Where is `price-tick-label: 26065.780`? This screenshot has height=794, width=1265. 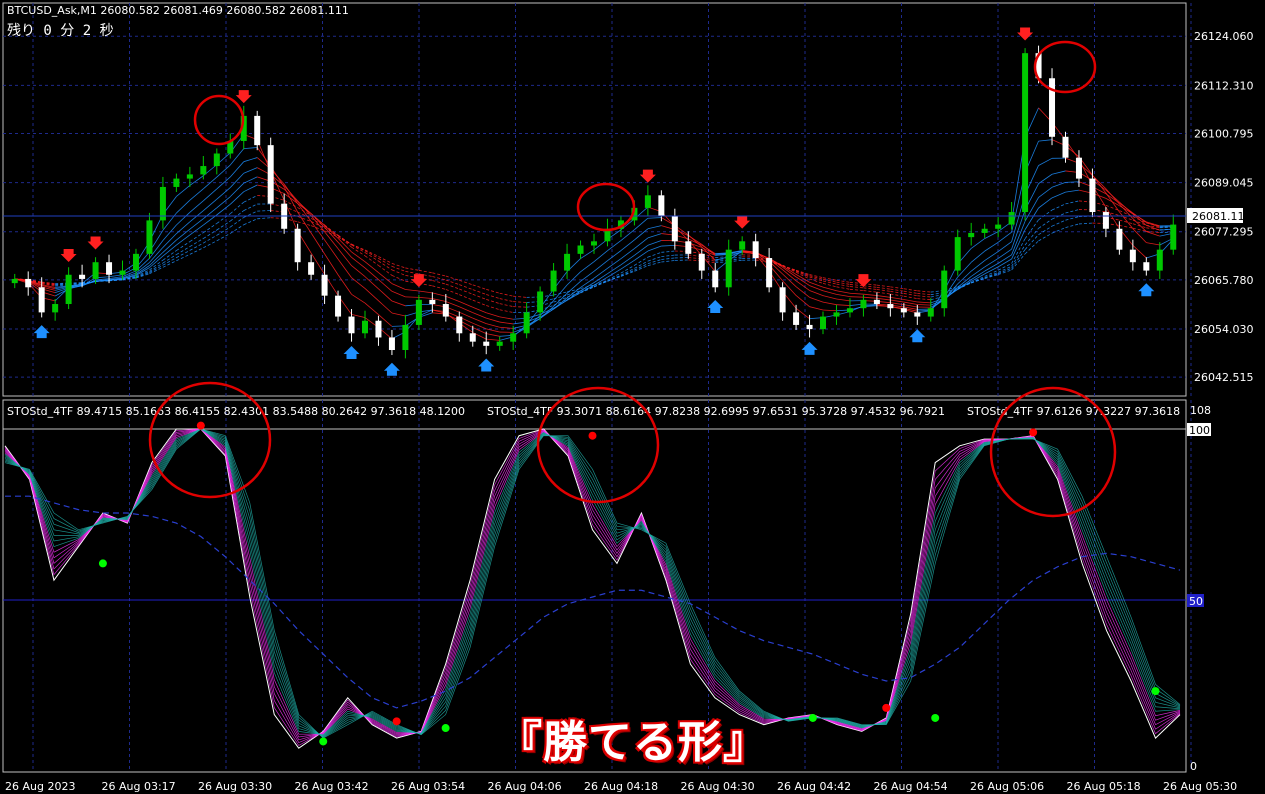 price-tick-label: 26065.780 is located at coordinates (1224, 280).